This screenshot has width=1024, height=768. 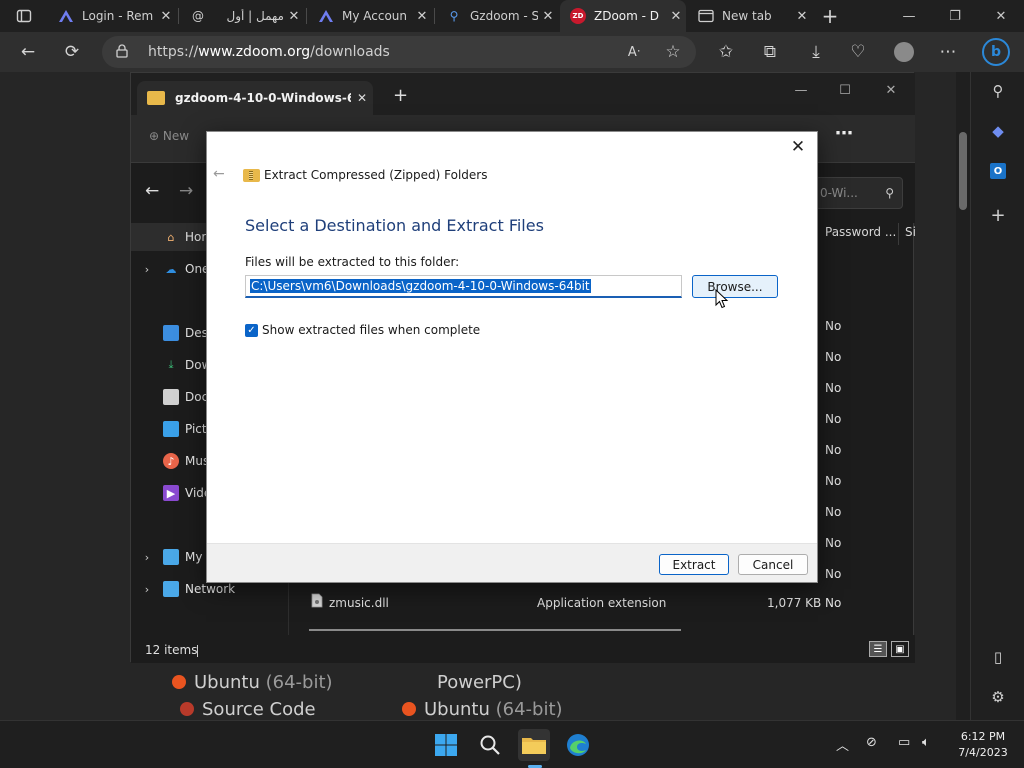 I want to click on explorer-titlebar: gzdoom-4-10-0-Windows-64t ✕ + — ☐ ✕, so click(x=523, y=94).